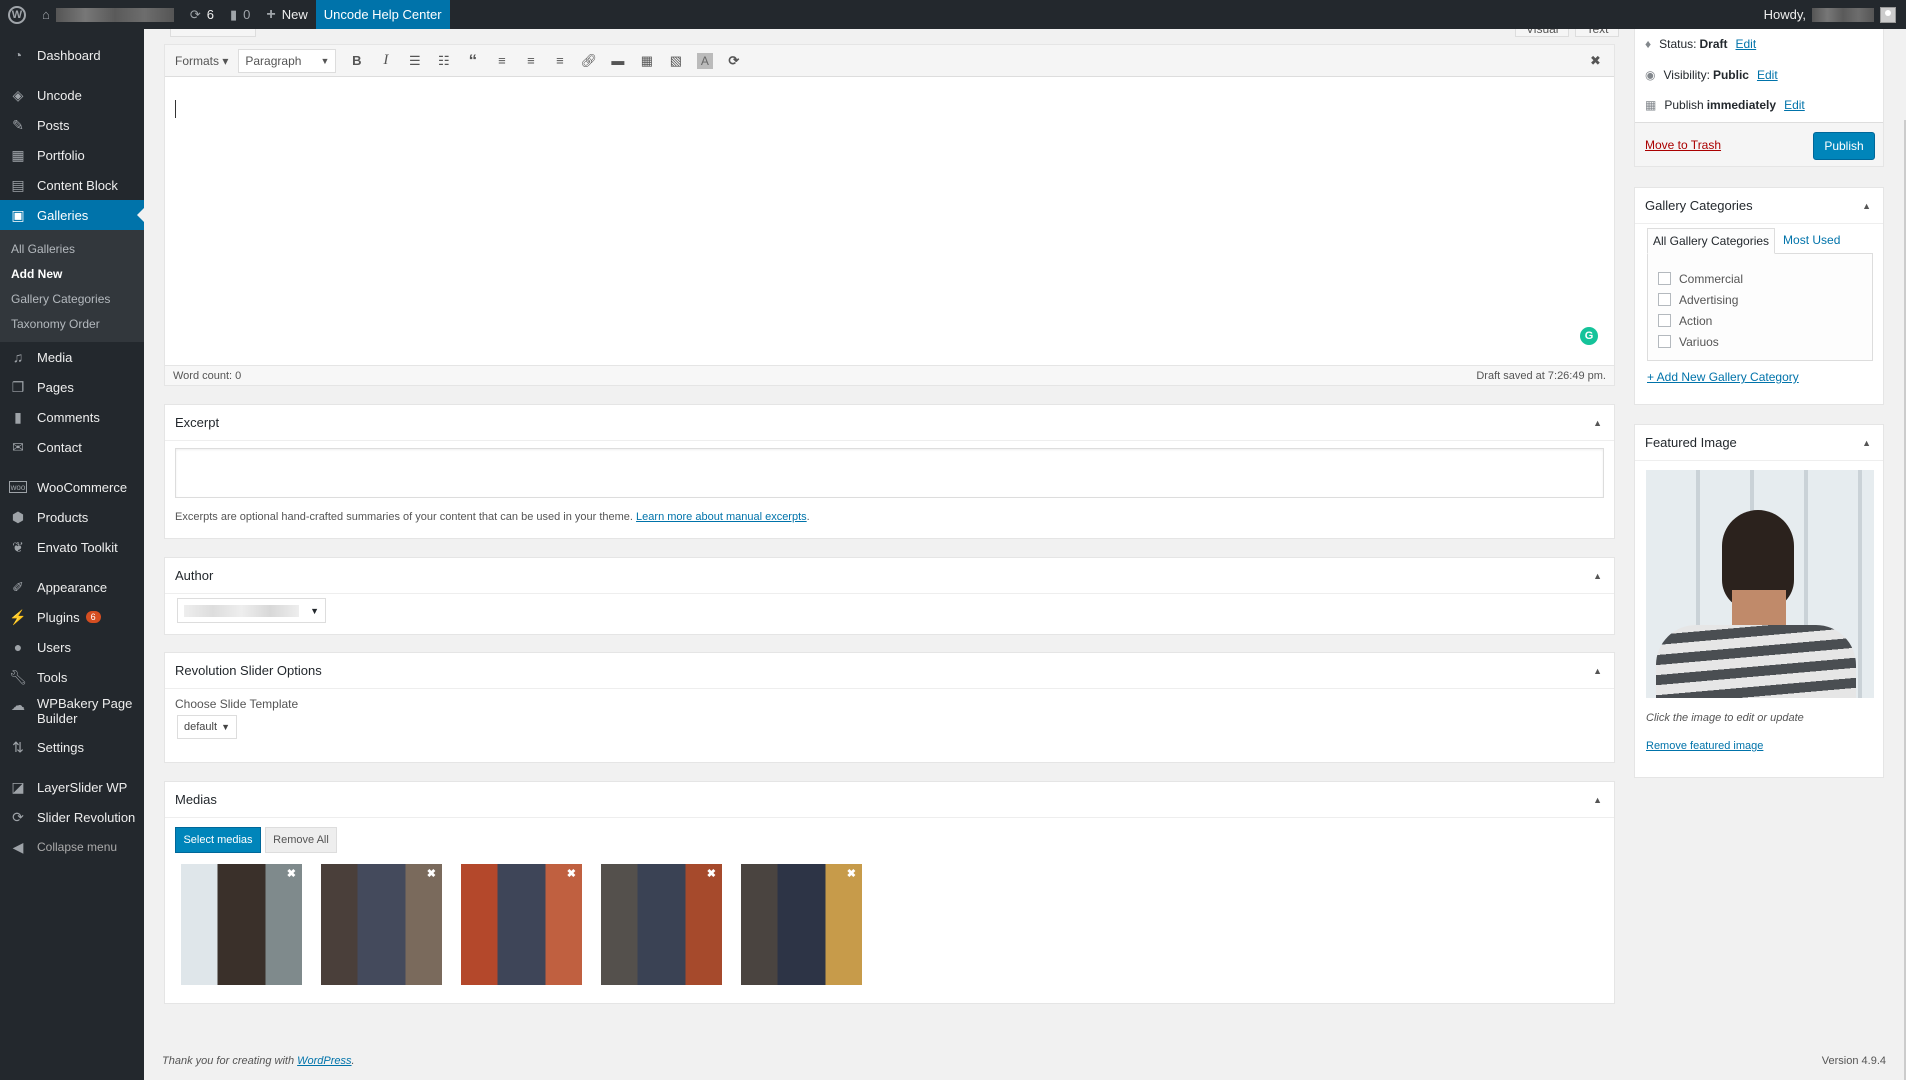 This screenshot has width=1906, height=1080. Describe the element at coordinates (385, 61) in the screenshot. I see `italic-icon: I` at that location.